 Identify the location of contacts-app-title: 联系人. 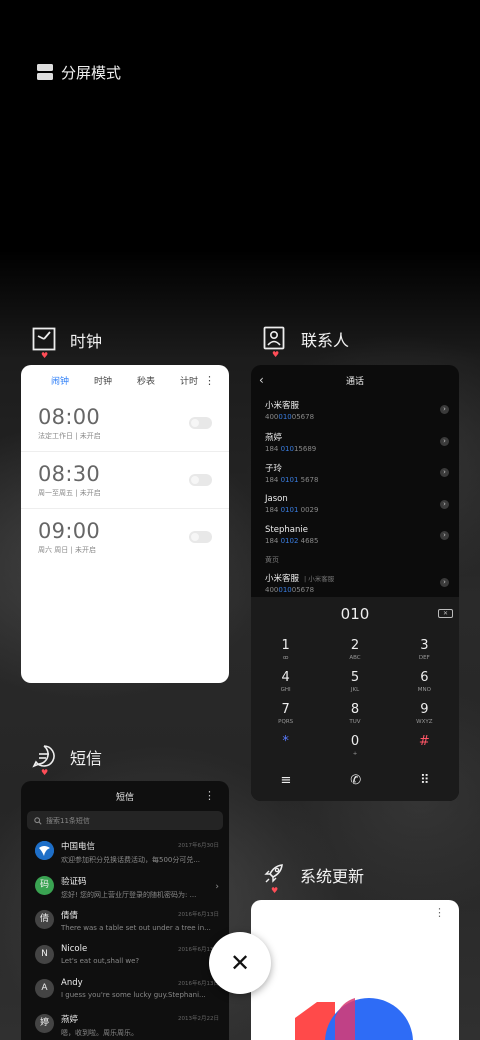
(325, 340).